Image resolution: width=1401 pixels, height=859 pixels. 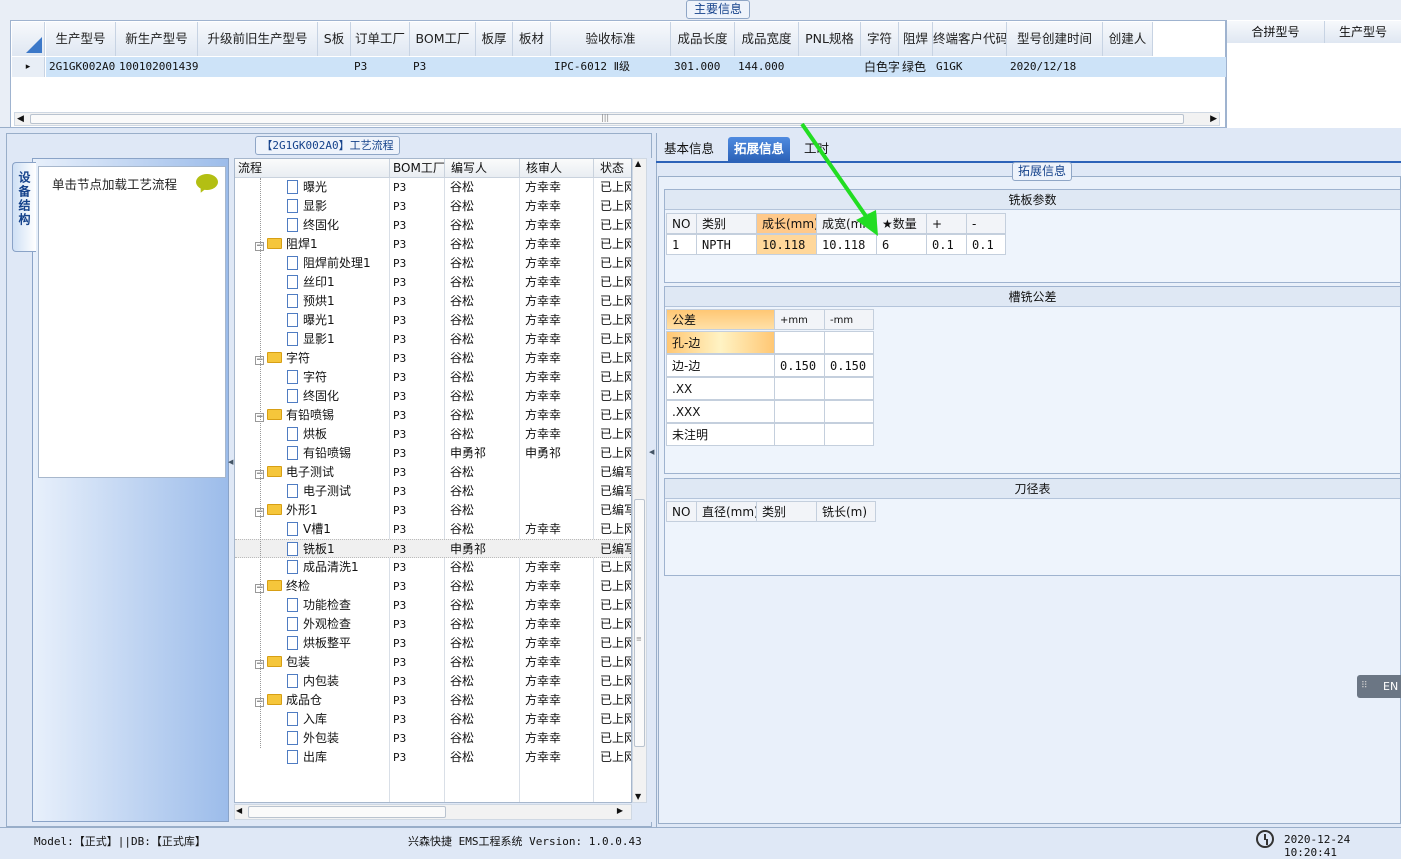 What do you see at coordinates (720, 411) in the screenshot?
I see `groove-cell: .XXX` at bounding box center [720, 411].